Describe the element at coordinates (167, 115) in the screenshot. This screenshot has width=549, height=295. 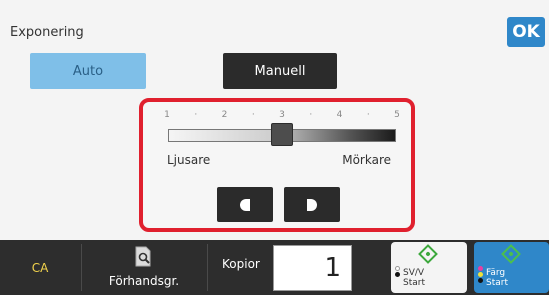
I see `scale-tick-1: 1` at that location.